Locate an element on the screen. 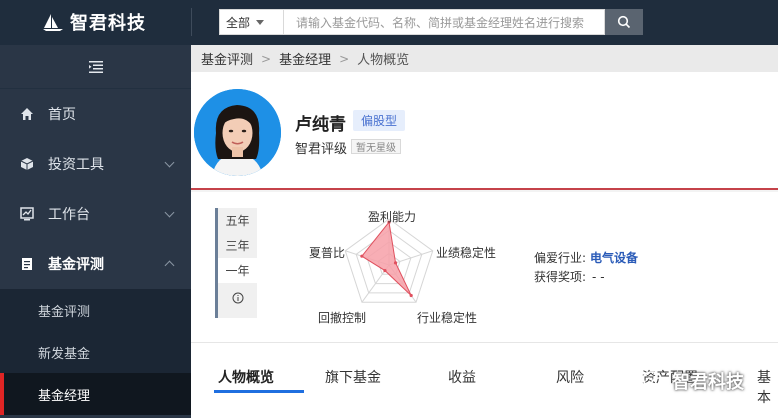 Image resolution: width=778 pixels, height=418 pixels. logo-text: 智君科技 is located at coordinates (108, 23).